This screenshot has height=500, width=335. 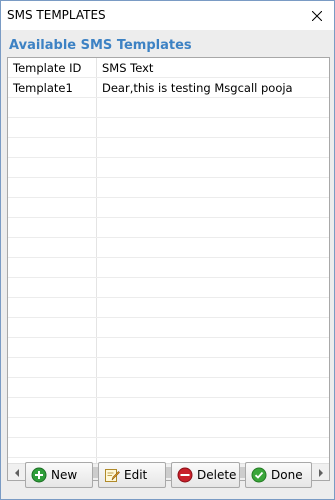 What do you see at coordinates (39, 475) in the screenshot?
I see `plus-circle-icon` at bounding box center [39, 475].